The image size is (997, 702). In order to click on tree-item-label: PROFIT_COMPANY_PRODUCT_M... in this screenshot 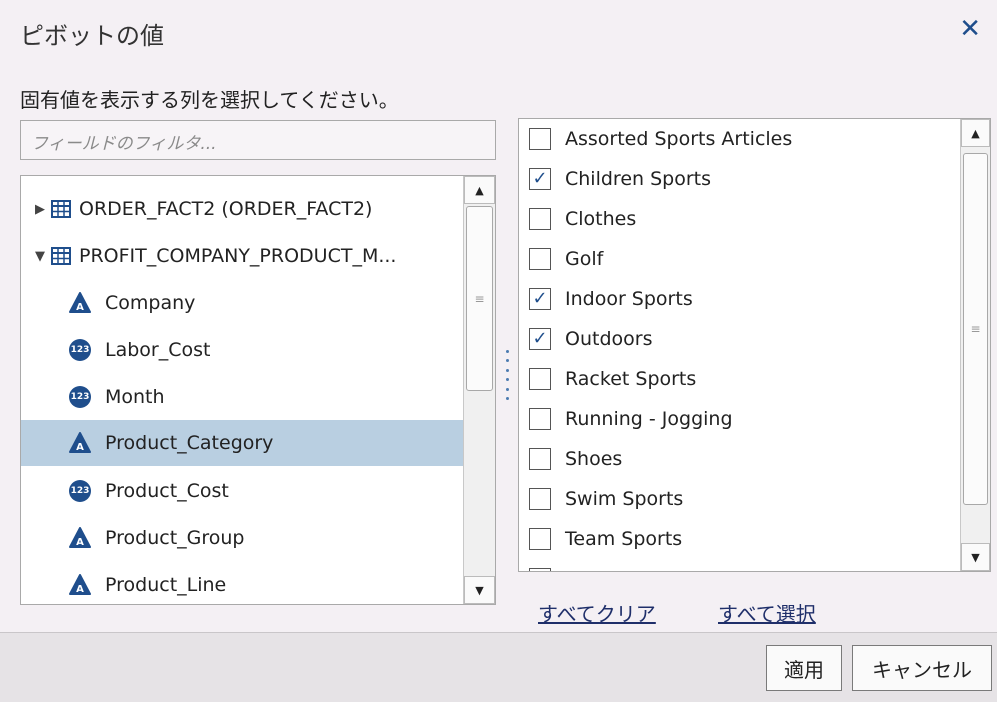, I will do `click(238, 256)`.